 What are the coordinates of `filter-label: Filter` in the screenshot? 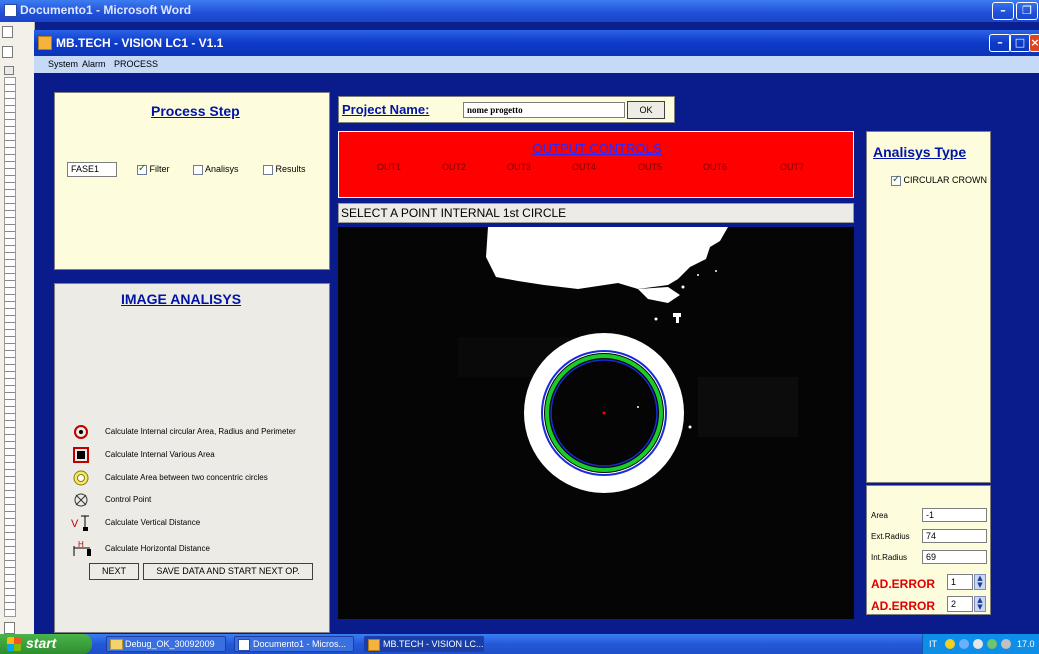 It's located at (159, 169).